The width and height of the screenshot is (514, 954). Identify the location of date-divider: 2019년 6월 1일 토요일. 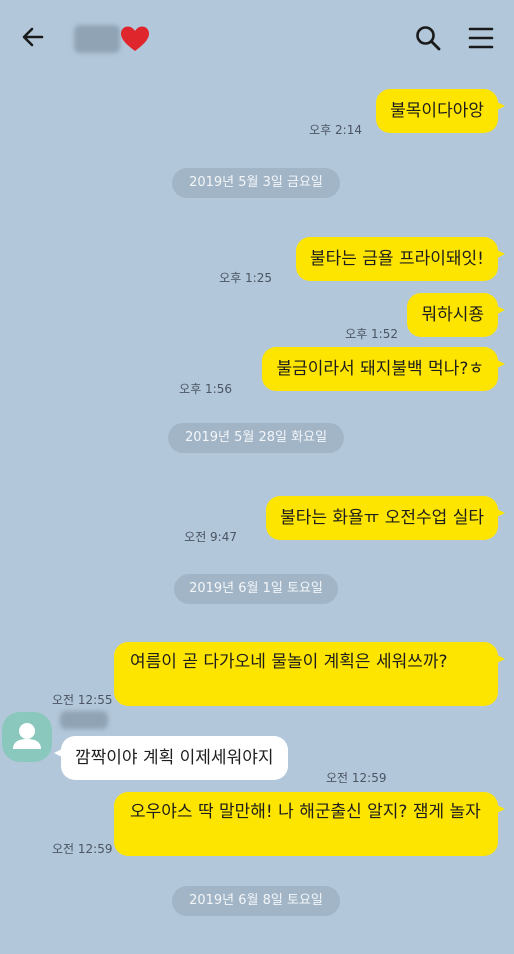
(256, 589).